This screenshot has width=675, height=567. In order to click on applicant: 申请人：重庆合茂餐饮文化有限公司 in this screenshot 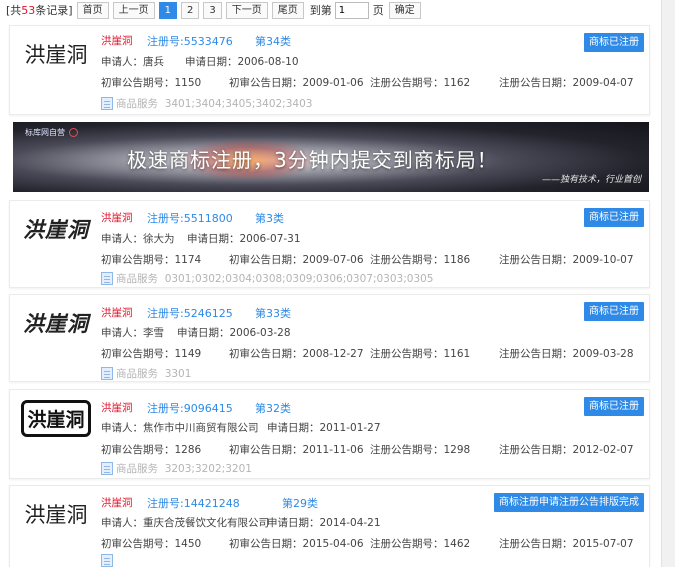, I will do `click(185, 523)`.